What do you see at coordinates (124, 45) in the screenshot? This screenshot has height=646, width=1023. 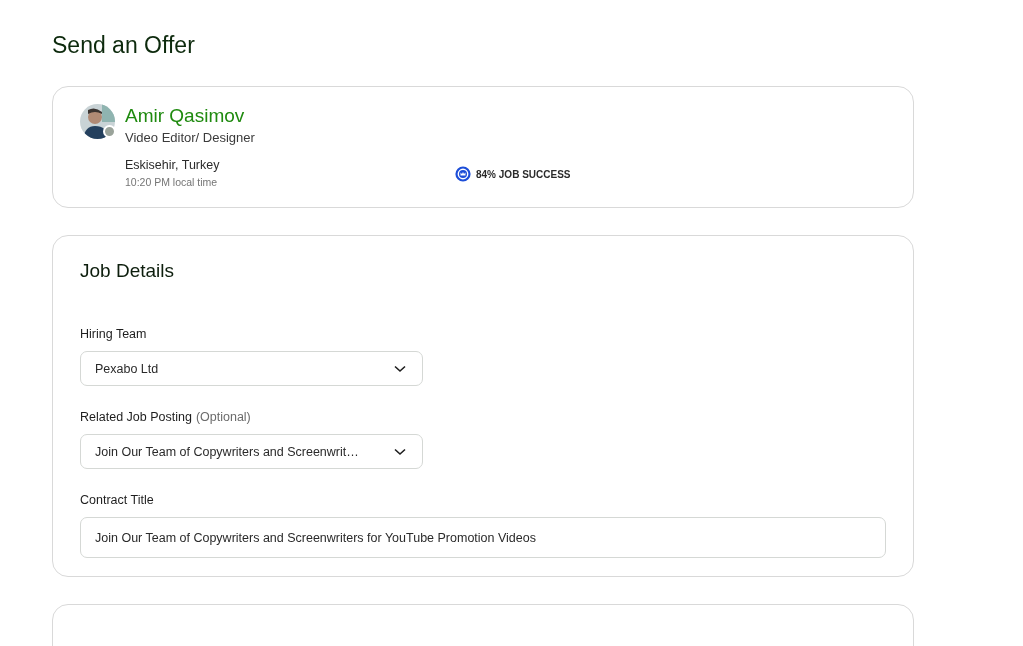 I see `page-title: Send an Offer` at bounding box center [124, 45].